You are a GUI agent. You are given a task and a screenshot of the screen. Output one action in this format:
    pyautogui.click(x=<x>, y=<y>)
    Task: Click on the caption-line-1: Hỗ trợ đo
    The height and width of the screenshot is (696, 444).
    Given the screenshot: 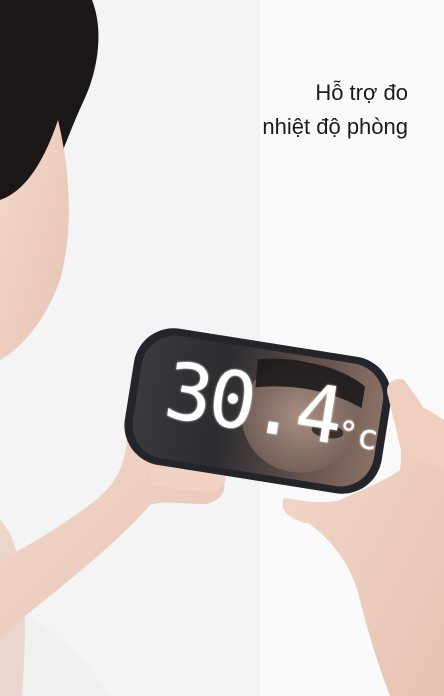 What is the action you would take?
    pyautogui.click(x=361, y=92)
    